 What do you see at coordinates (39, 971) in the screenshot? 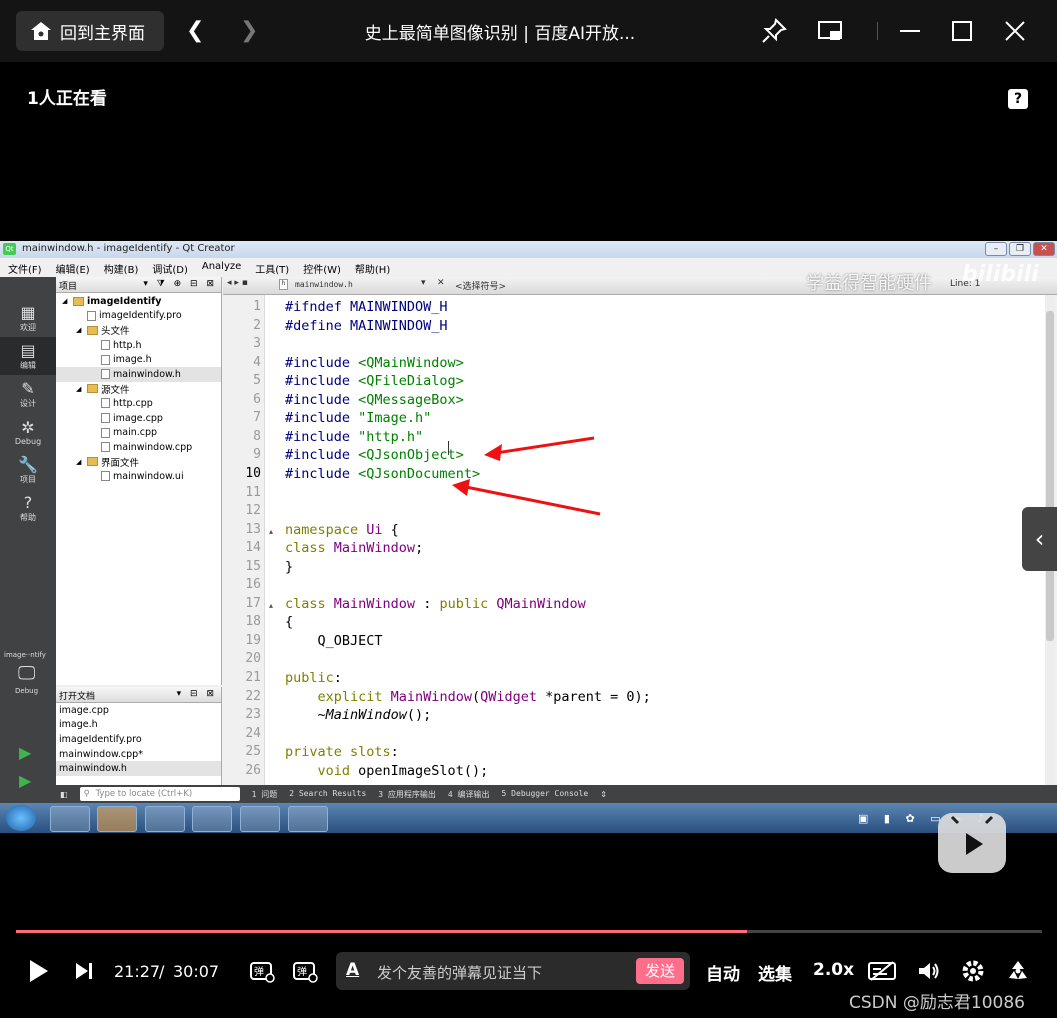
I see `play-button-icon` at bounding box center [39, 971].